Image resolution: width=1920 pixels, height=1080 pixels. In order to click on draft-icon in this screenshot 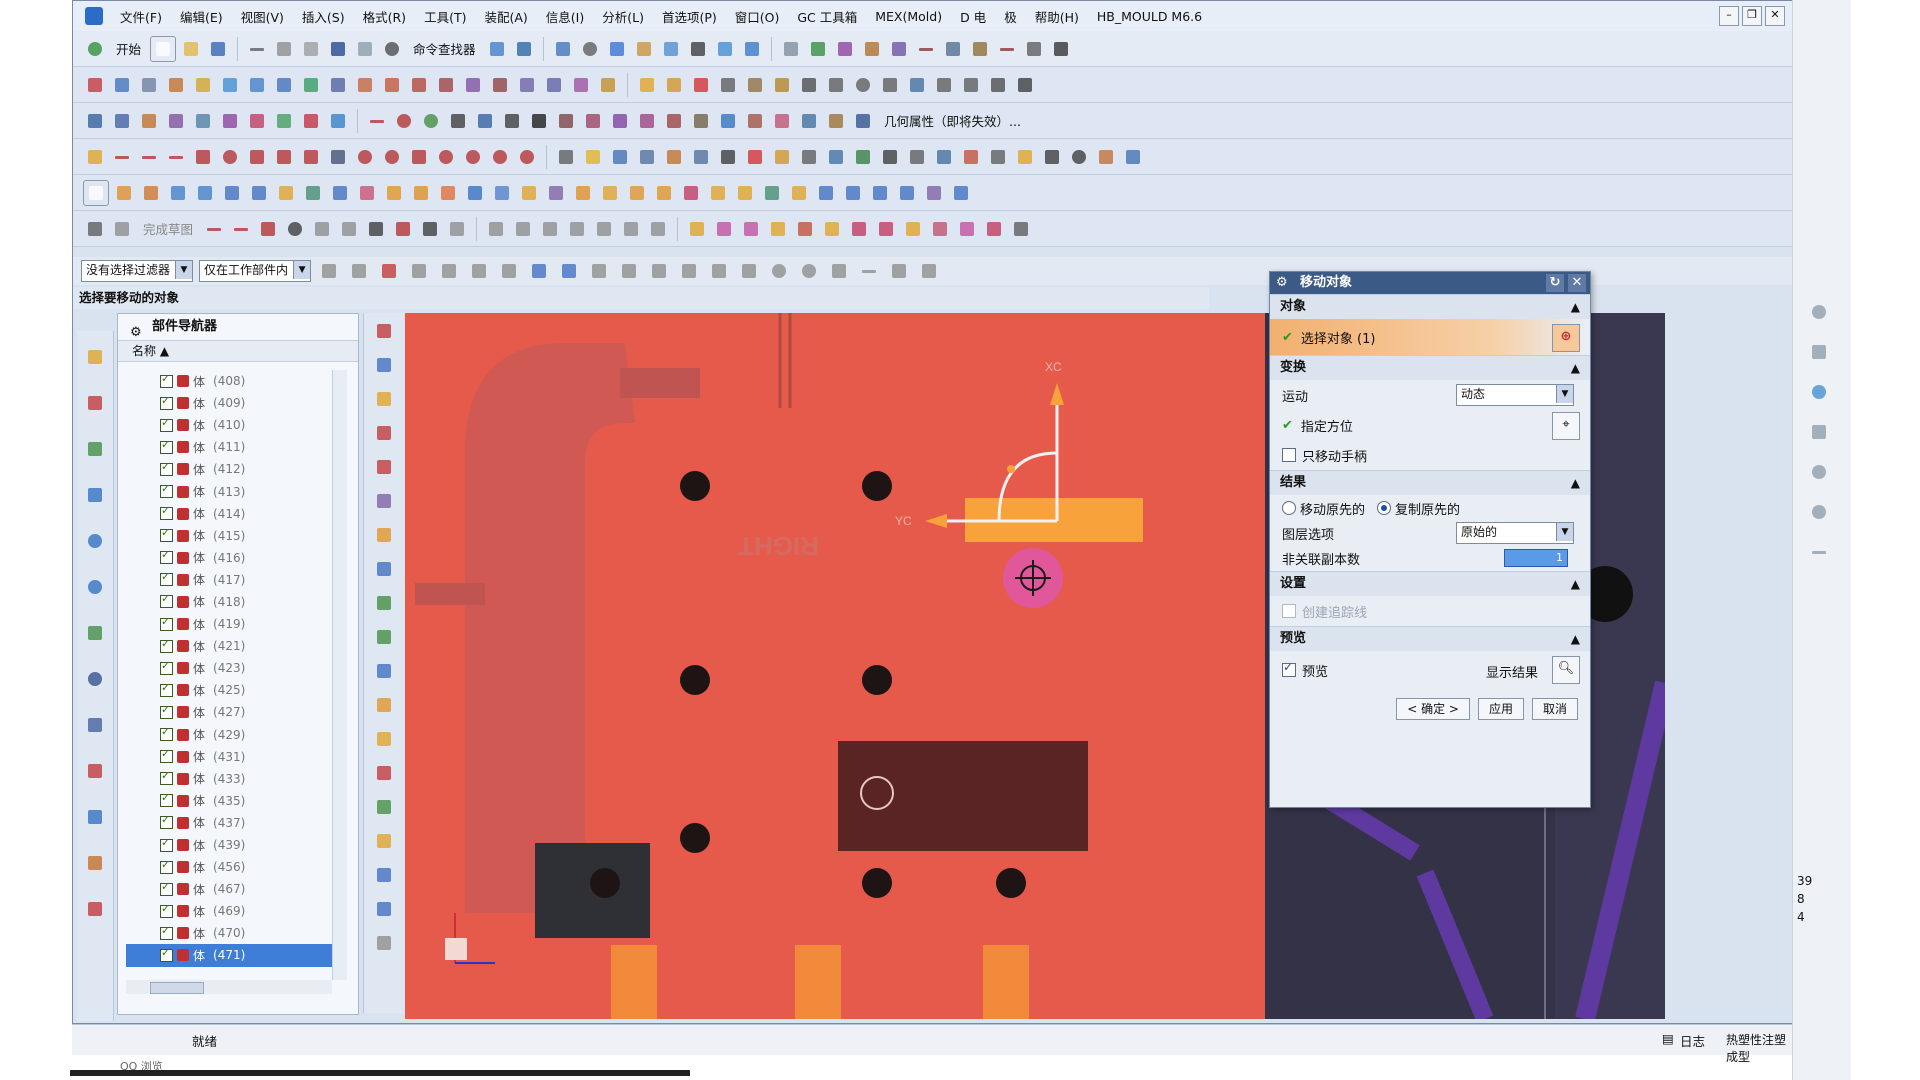, I will do `click(608, 85)`.